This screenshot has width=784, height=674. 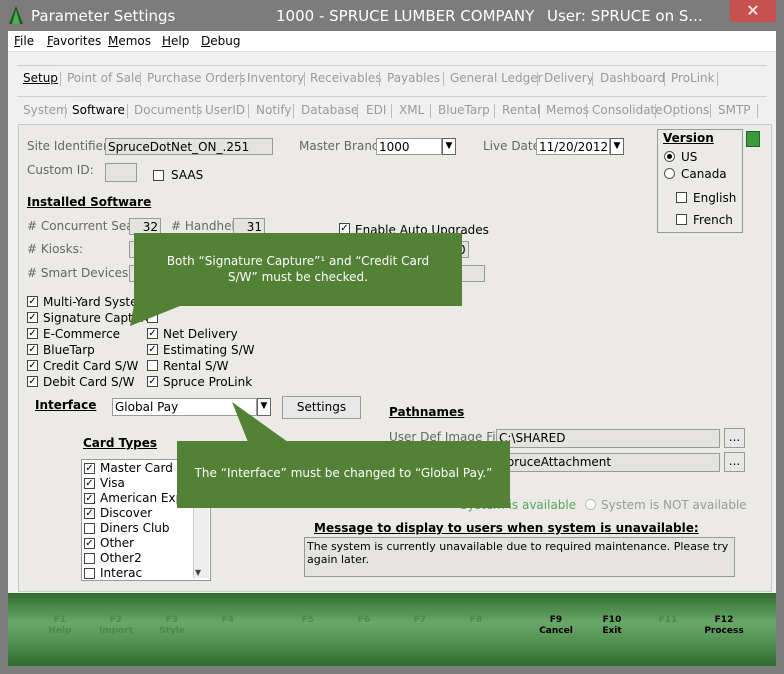 I want to click on signature-capture-checkbox: ✓, so click(x=32, y=317).